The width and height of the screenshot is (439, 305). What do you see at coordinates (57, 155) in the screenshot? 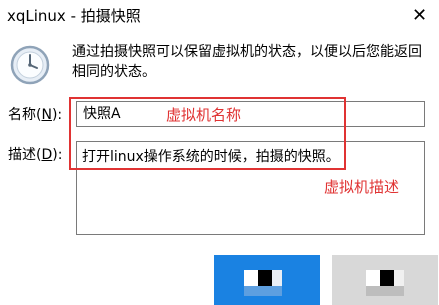
I see `description-label-suffix: ):` at bounding box center [57, 155].